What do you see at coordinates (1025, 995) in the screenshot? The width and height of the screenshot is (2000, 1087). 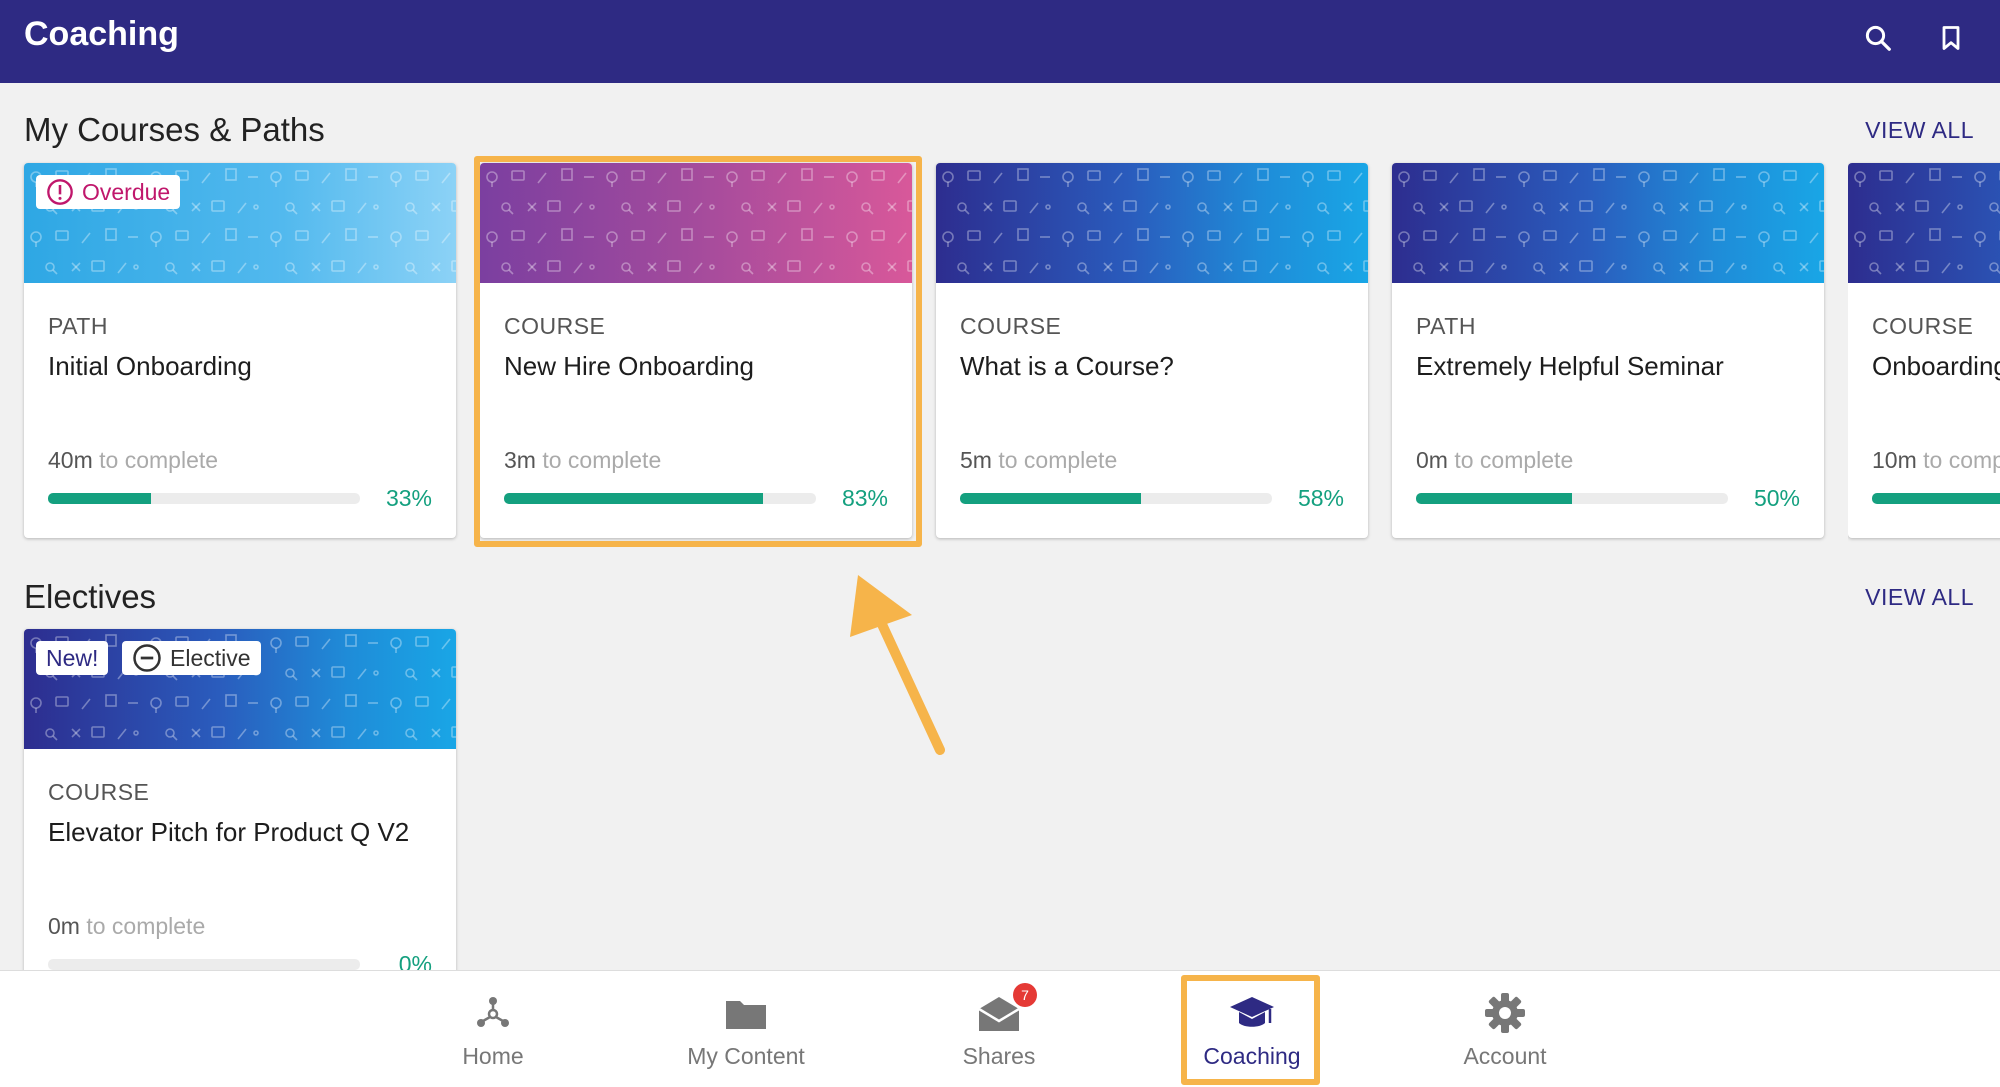 I see `notification-badge: 7` at bounding box center [1025, 995].